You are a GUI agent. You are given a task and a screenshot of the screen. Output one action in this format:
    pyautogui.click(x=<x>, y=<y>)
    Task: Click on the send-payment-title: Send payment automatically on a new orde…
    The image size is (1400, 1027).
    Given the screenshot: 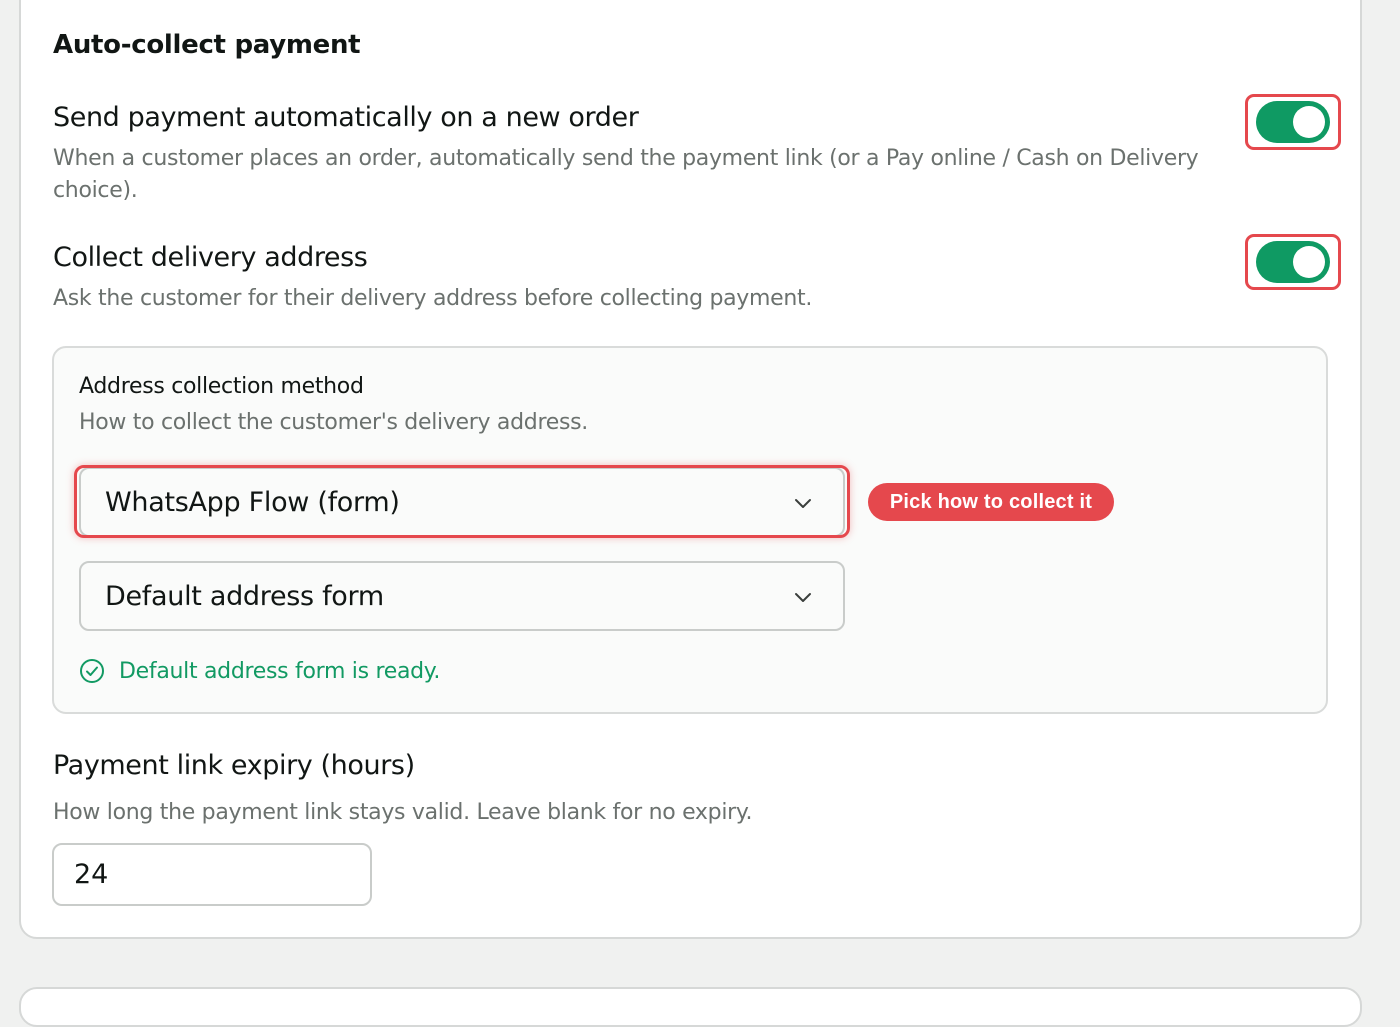 What is the action you would take?
    pyautogui.click(x=346, y=117)
    